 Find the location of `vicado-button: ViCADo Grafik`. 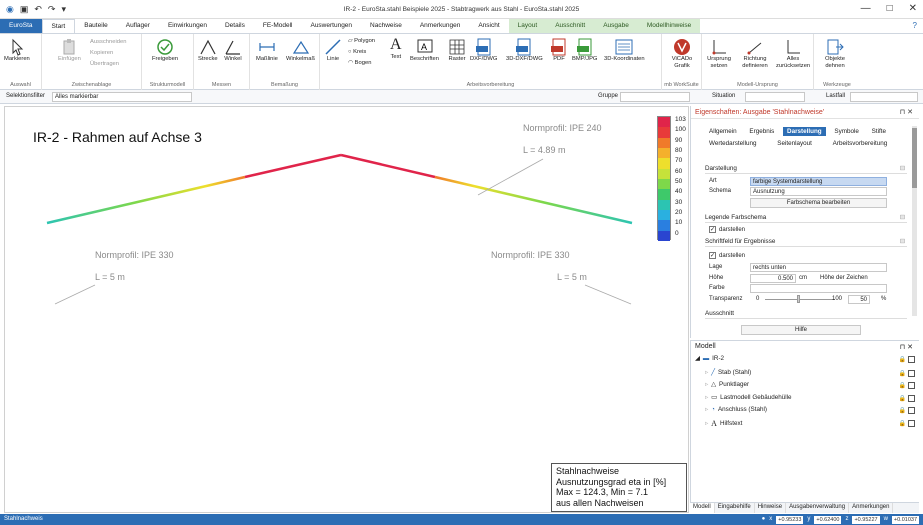

vicado-button: ViCADo Grafik is located at coordinates (682, 54).